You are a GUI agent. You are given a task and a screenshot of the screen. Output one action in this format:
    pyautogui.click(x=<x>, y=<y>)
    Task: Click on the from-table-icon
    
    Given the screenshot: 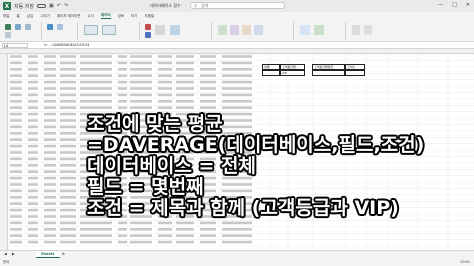 What is the action you would take?
    pyautogui.click(x=8, y=35)
    